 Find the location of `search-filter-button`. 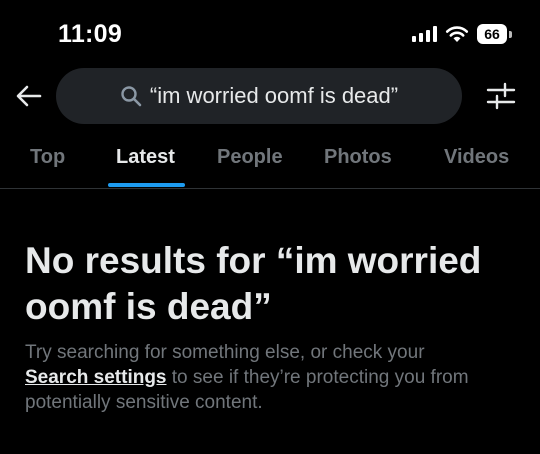

search-filter-button is located at coordinates (501, 96).